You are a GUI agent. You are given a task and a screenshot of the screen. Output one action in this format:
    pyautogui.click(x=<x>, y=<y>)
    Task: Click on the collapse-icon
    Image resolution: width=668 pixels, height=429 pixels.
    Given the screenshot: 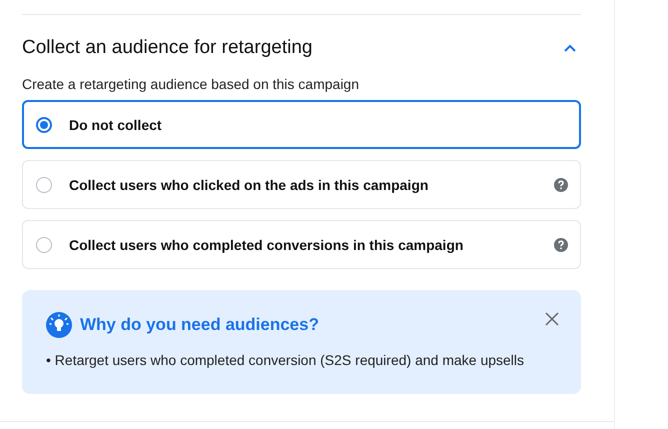 What is the action you would take?
    pyautogui.click(x=570, y=48)
    